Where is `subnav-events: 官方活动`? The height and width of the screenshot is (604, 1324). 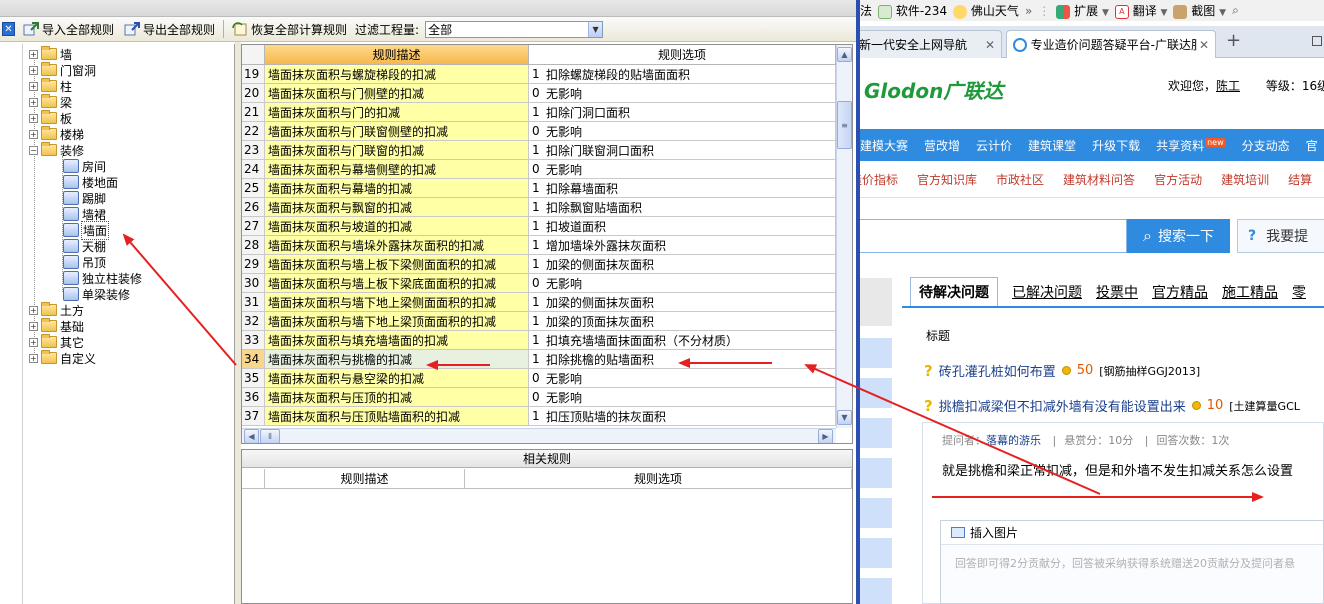
subnav-events: 官方活动 is located at coordinates (1178, 179).